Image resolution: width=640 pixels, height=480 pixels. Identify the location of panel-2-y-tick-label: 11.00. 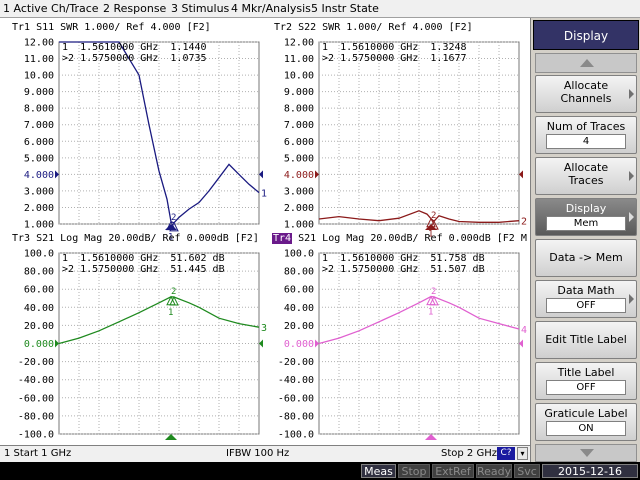
(299, 59).